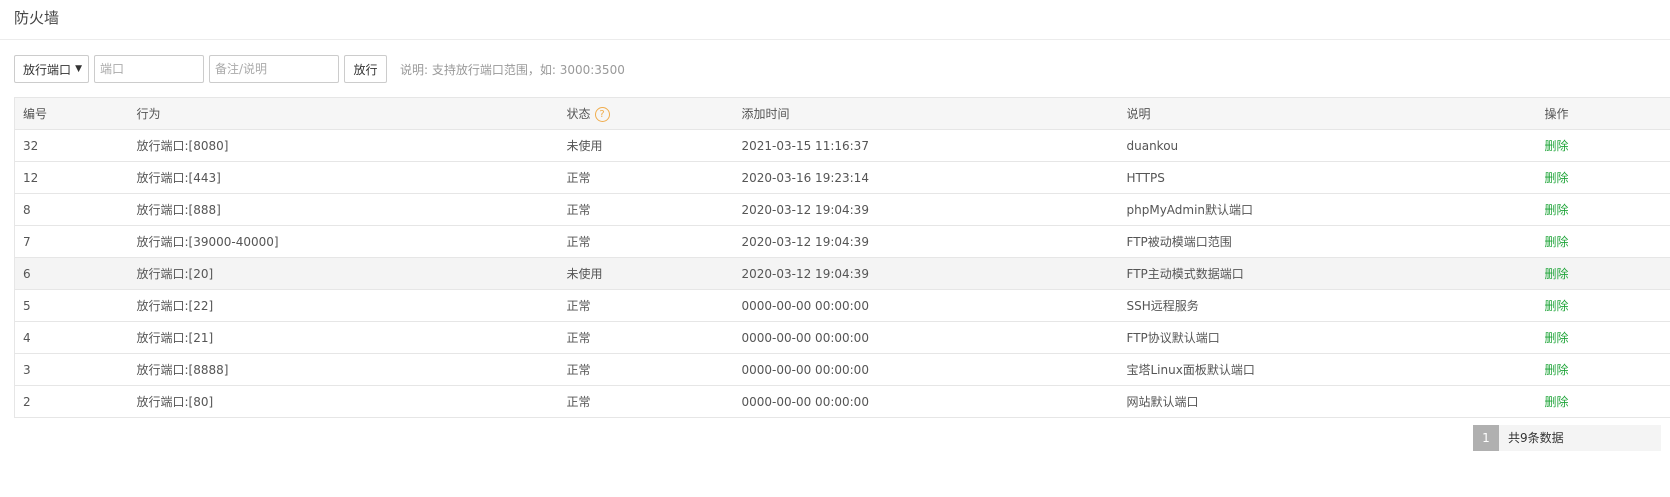  I want to click on cell-note: FTP主动模式数据端口, so click(1327, 273).